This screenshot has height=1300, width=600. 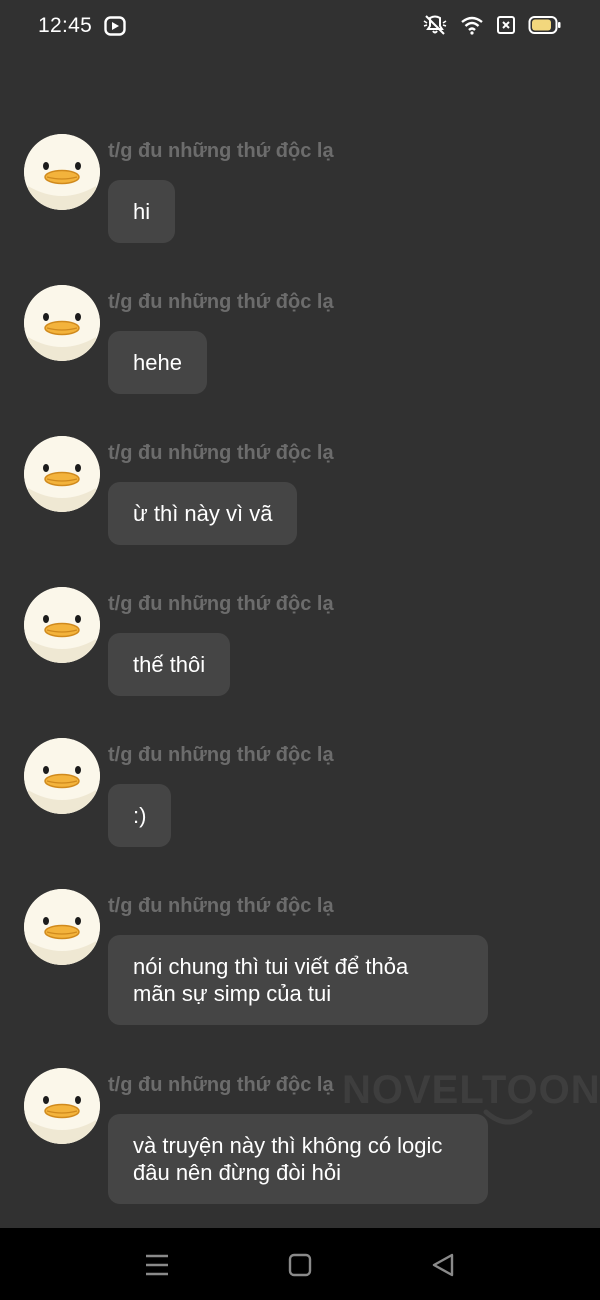 What do you see at coordinates (203, 513) in the screenshot?
I see `message-bubble: ừ thì này vì vã` at bounding box center [203, 513].